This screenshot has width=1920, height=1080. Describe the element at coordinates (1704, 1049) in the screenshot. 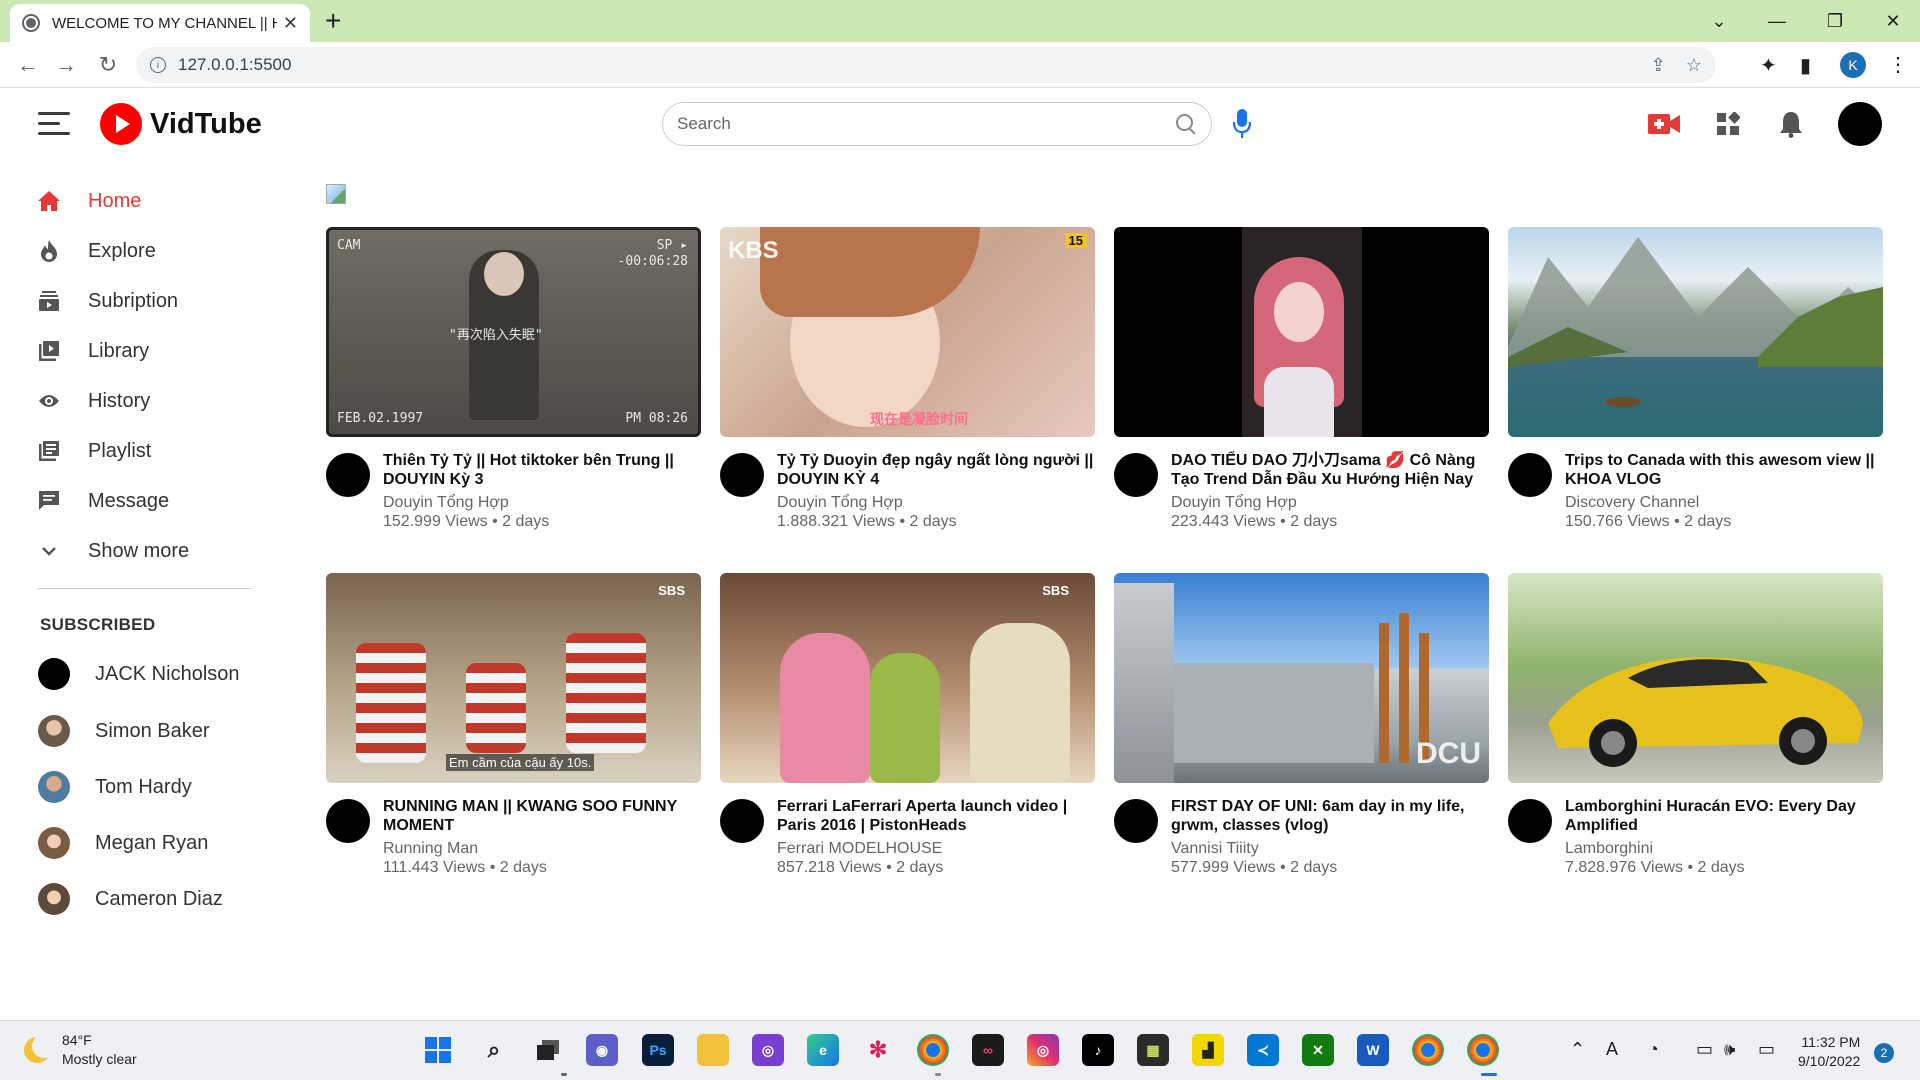

I see `network-icon: ▭` at that location.